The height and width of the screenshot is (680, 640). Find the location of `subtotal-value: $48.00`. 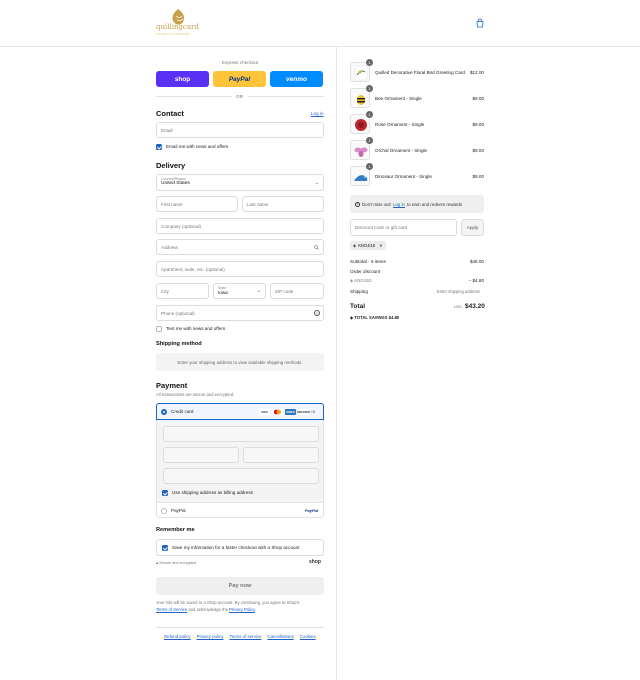

subtotal-value: $48.00 is located at coordinates (476, 261).